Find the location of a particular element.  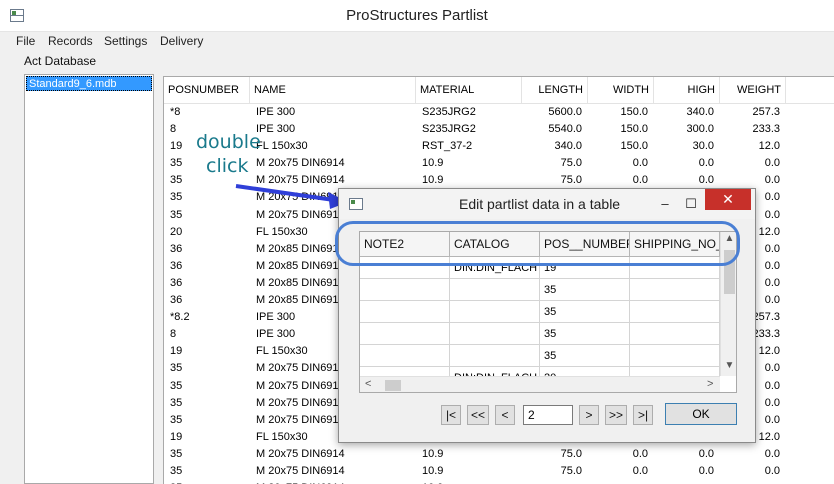

menu-settings: Settings is located at coordinates (125, 41).